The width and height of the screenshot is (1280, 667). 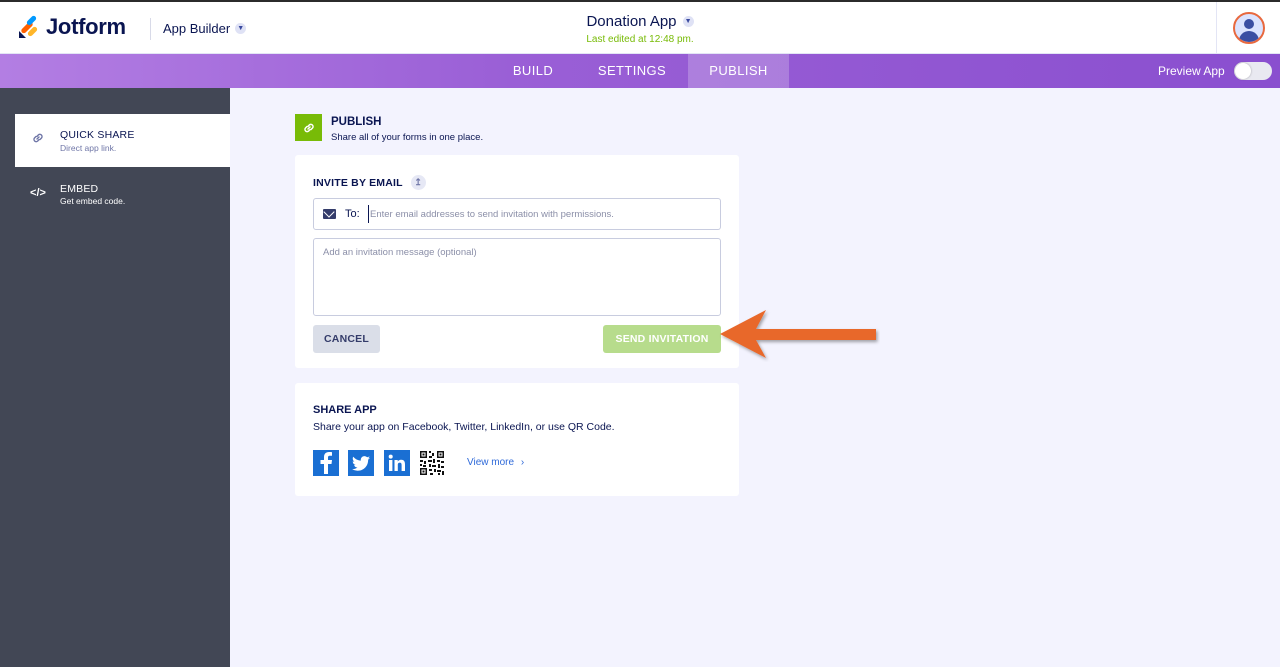 What do you see at coordinates (631, 21) in the screenshot?
I see `app-title: Donation App` at bounding box center [631, 21].